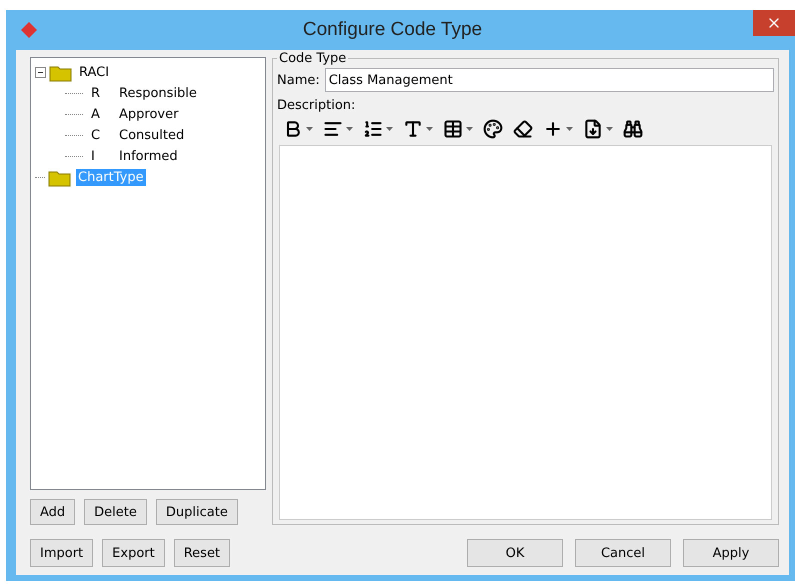 This screenshot has height=585, width=795. I want to click on action-button: Export, so click(133, 553).